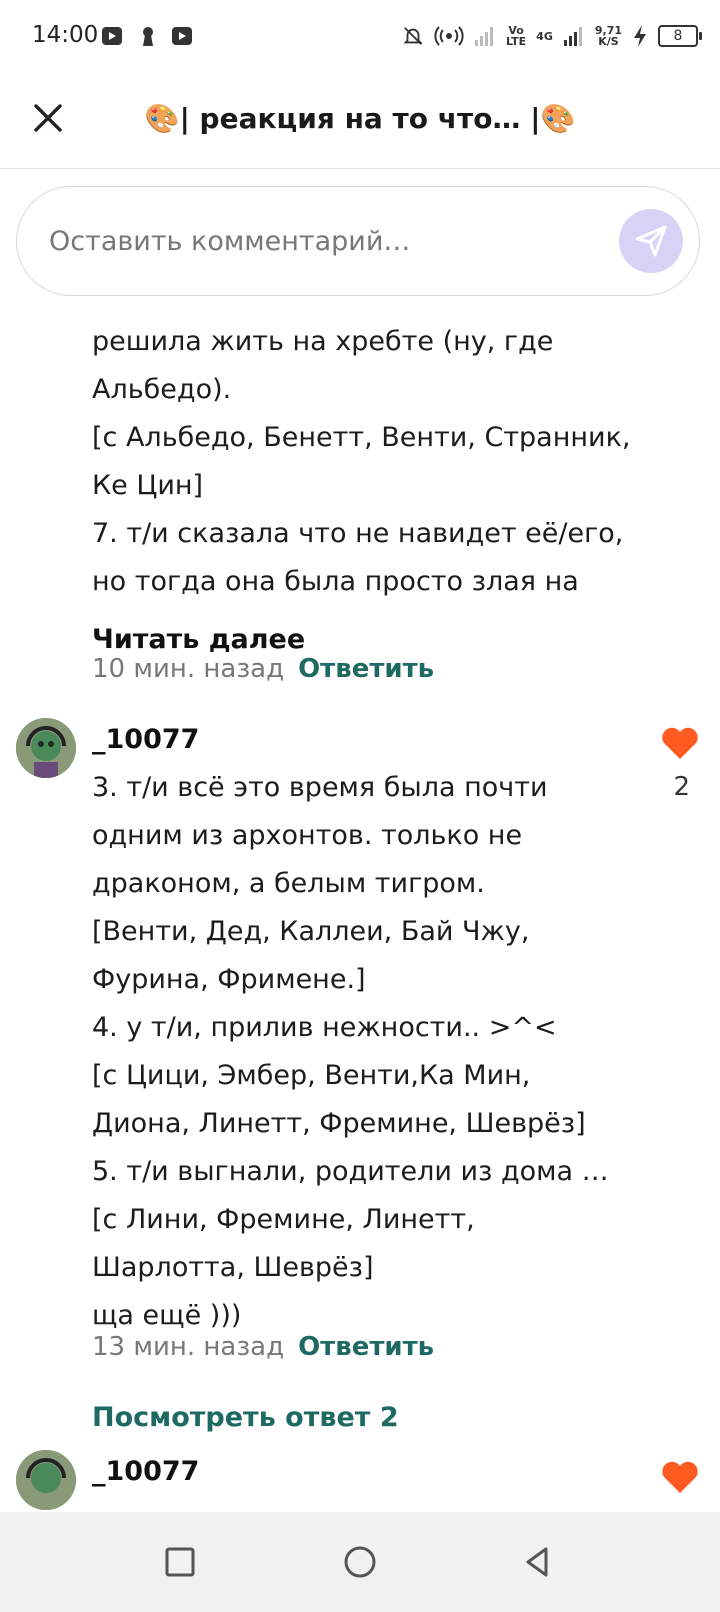 The width and height of the screenshot is (720, 1612). What do you see at coordinates (320, 787) in the screenshot?
I see `comment-line: 3. т/и всё это время была почти` at bounding box center [320, 787].